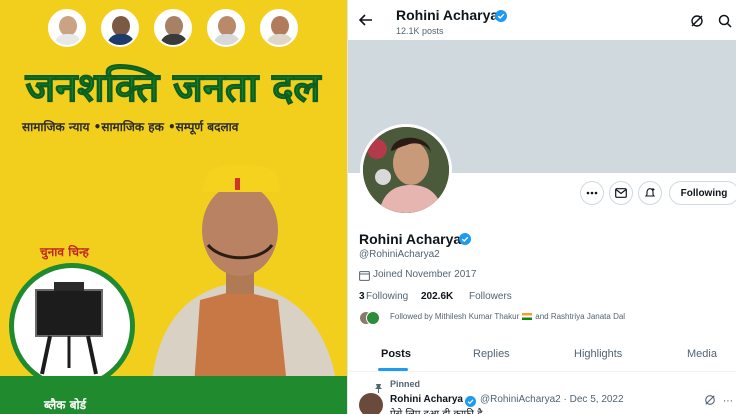 This screenshot has height=414, width=736. Describe the element at coordinates (366, 20) in the screenshot. I see `back-arrow-icon` at that location.